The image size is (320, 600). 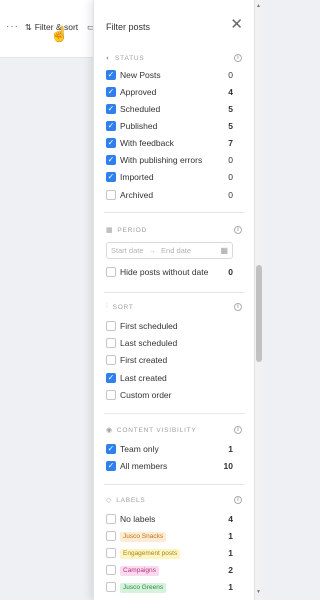 What do you see at coordinates (238, 230) in the screenshot?
I see `period-info-icon: i` at bounding box center [238, 230].